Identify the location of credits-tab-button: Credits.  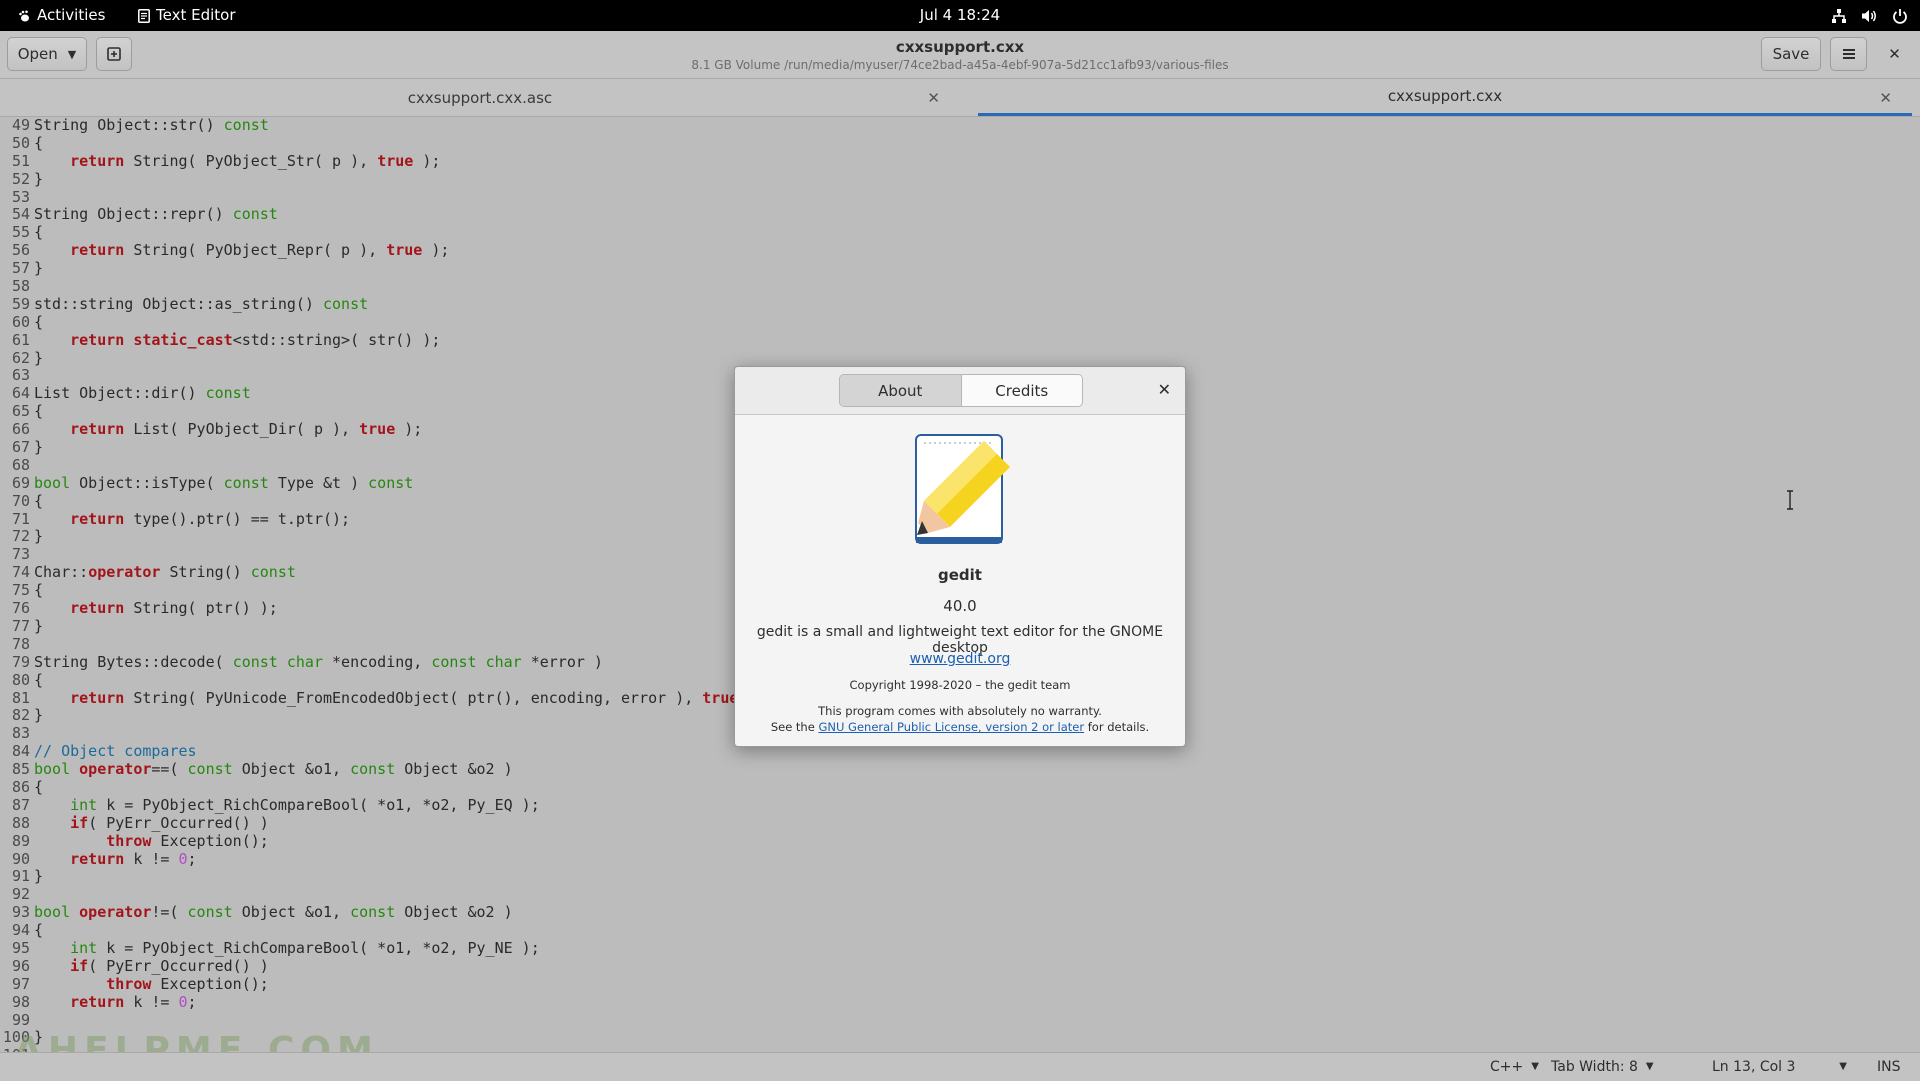
(1021, 390).